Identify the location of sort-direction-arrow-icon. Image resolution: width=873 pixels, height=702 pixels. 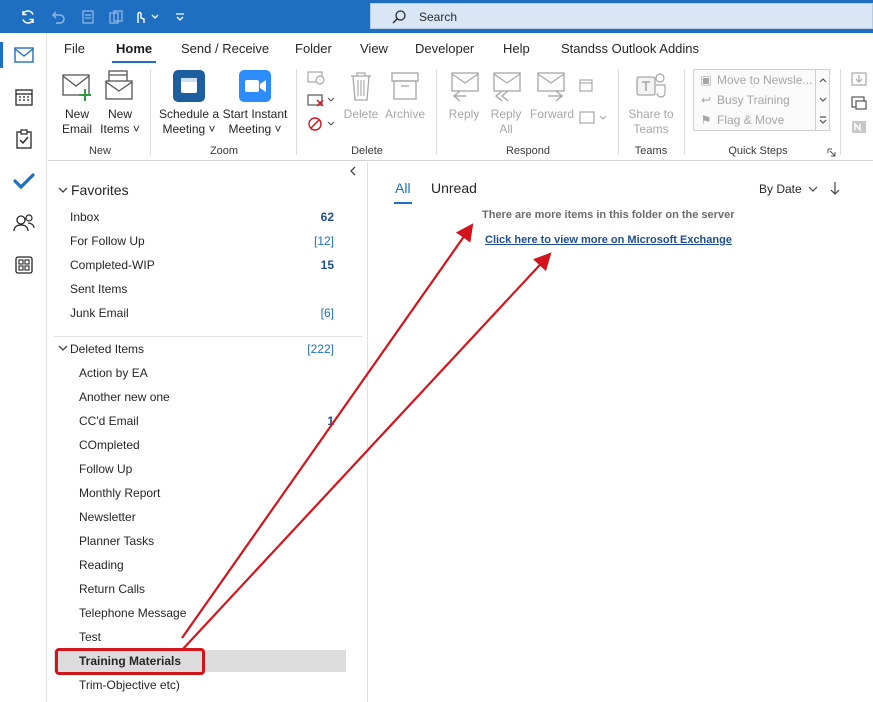
(835, 189).